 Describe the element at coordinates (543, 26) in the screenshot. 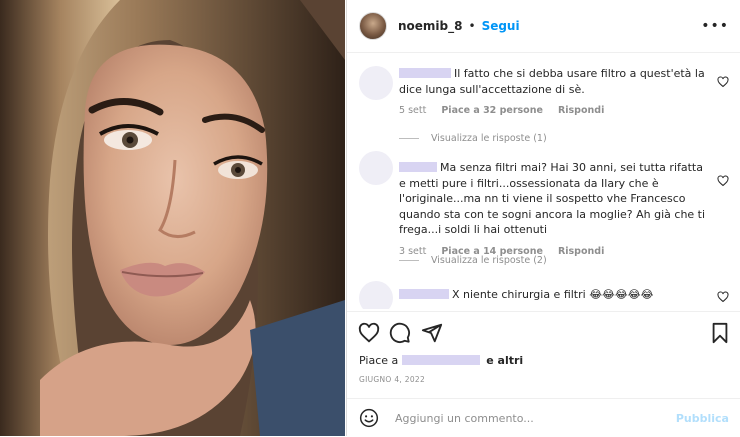

I see `post-header: noemib_8 • Segui •••` at that location.